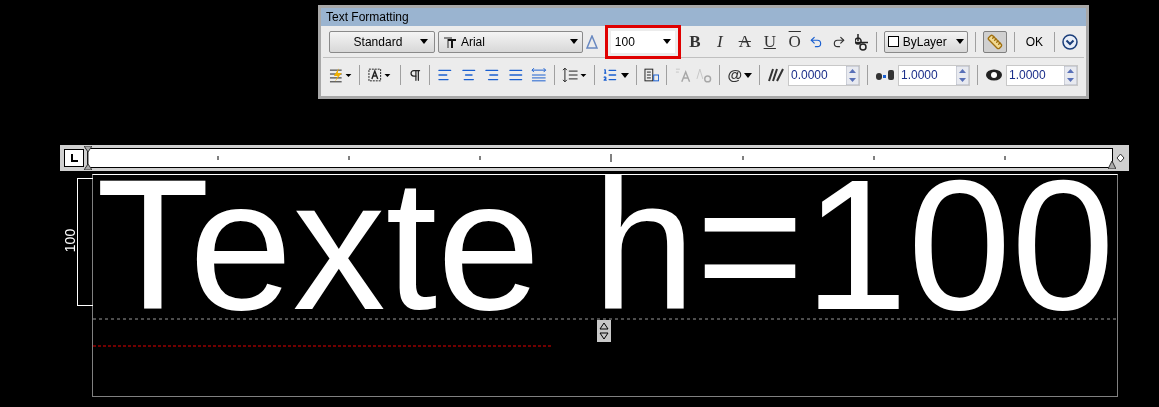 The image size is (1159, 407). I want to click on ok-button: OK, so click(1034, 41).